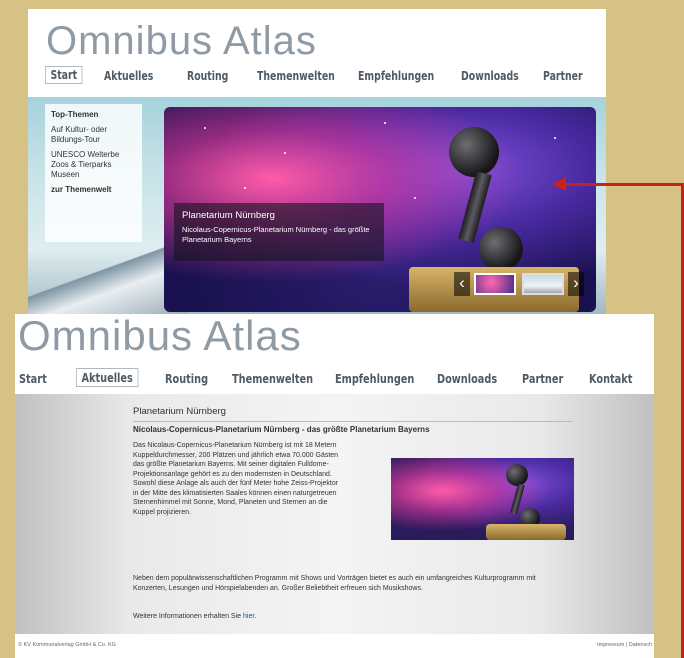  What do you see at coordinates (576, 284) in the screenshot?
I see `slider-next-button: ›` at bounding box center [576, 284].